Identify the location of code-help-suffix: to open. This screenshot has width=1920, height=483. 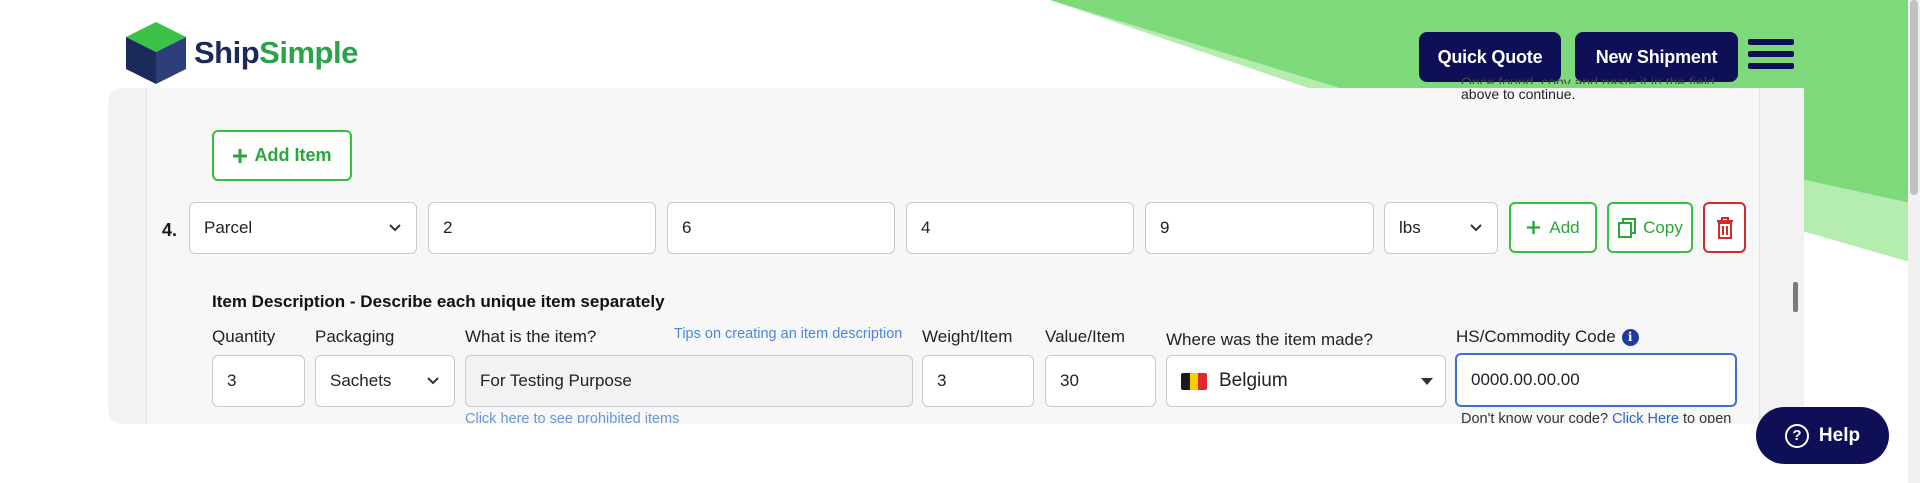
(1707, 417).